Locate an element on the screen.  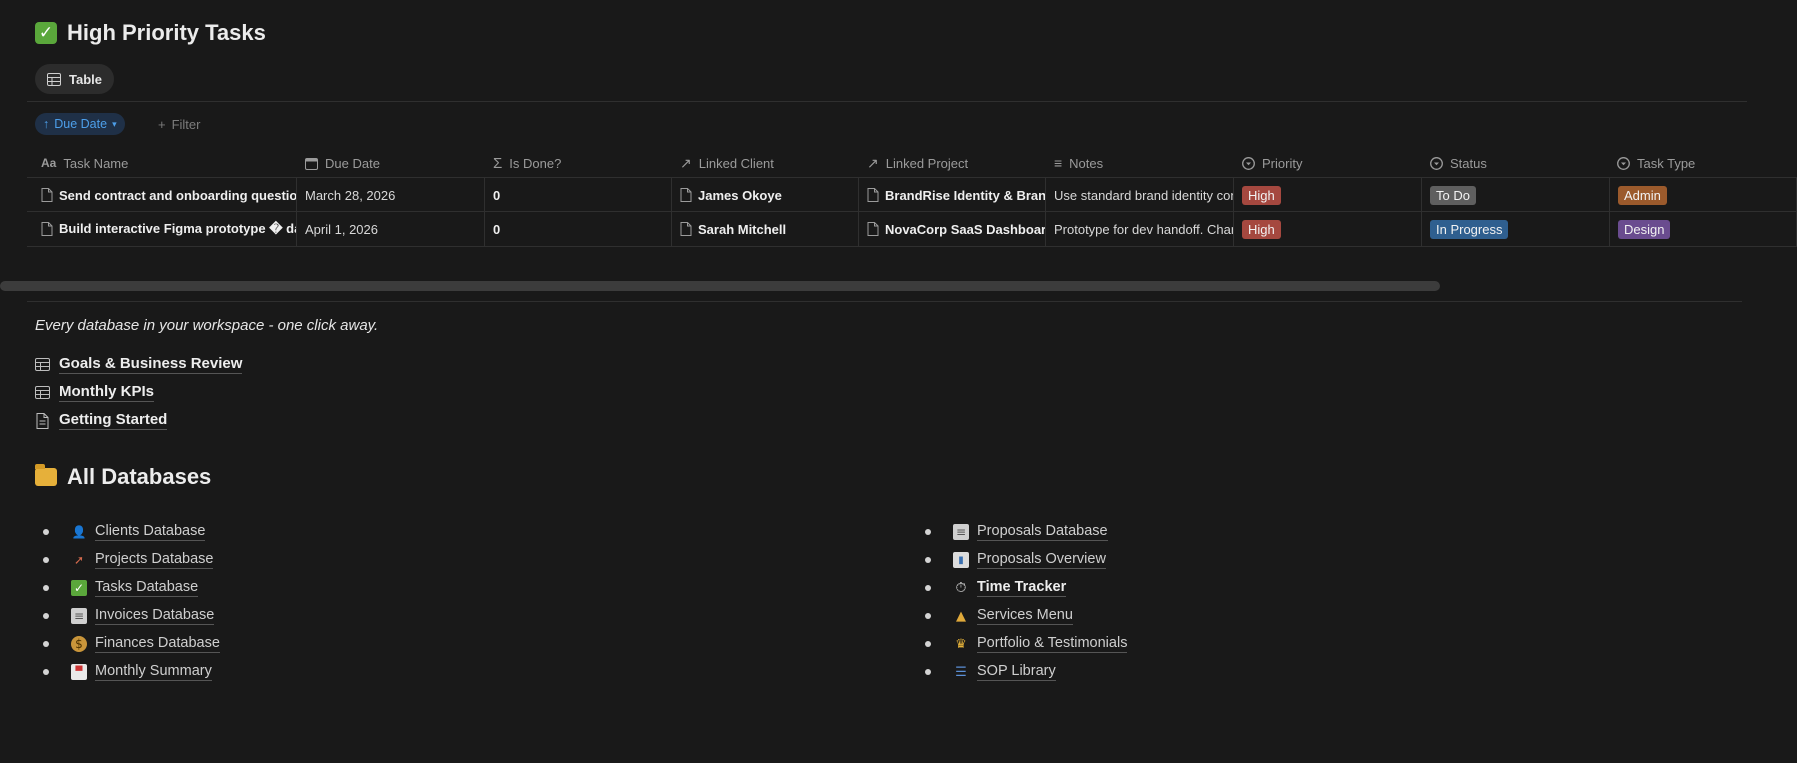
text-lines-icon: ≡ is located at coordinates (1058, 163).